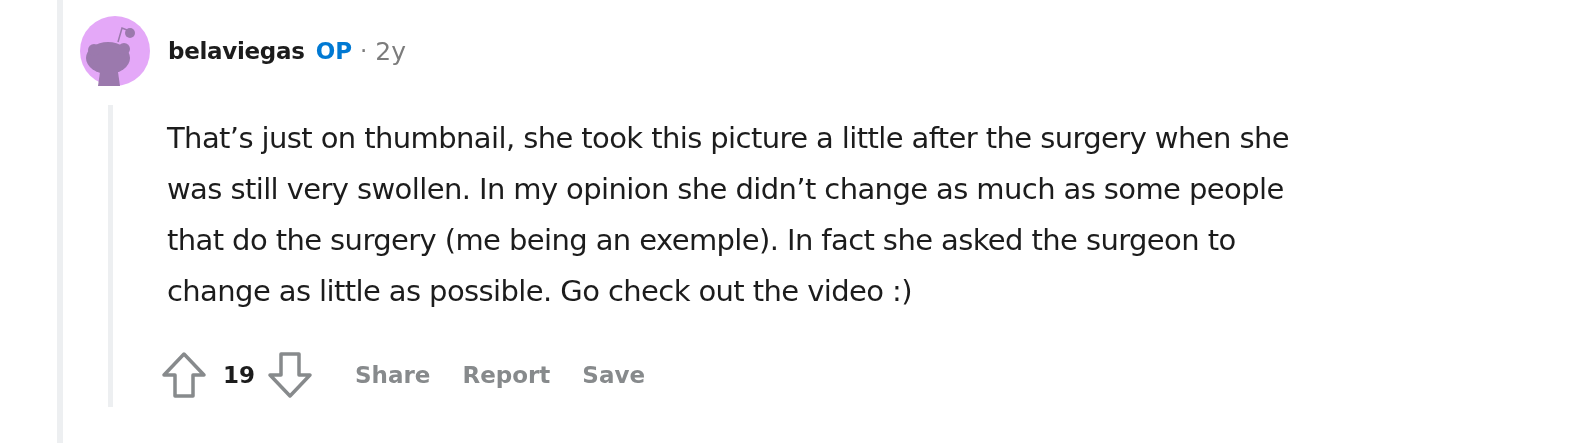 The image size is (1574, 443). Describe the element at coordinates (236, 51) in the screenshot. I see `username: belaviegas` at that location.